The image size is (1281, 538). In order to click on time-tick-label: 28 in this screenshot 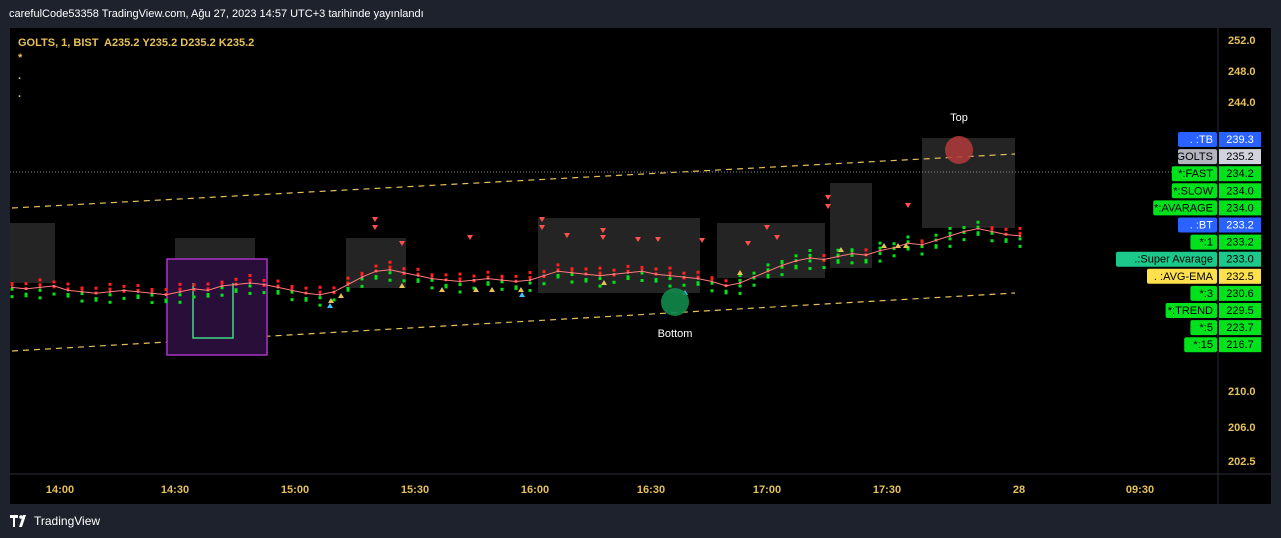, I will do `click(1019, 490)`.